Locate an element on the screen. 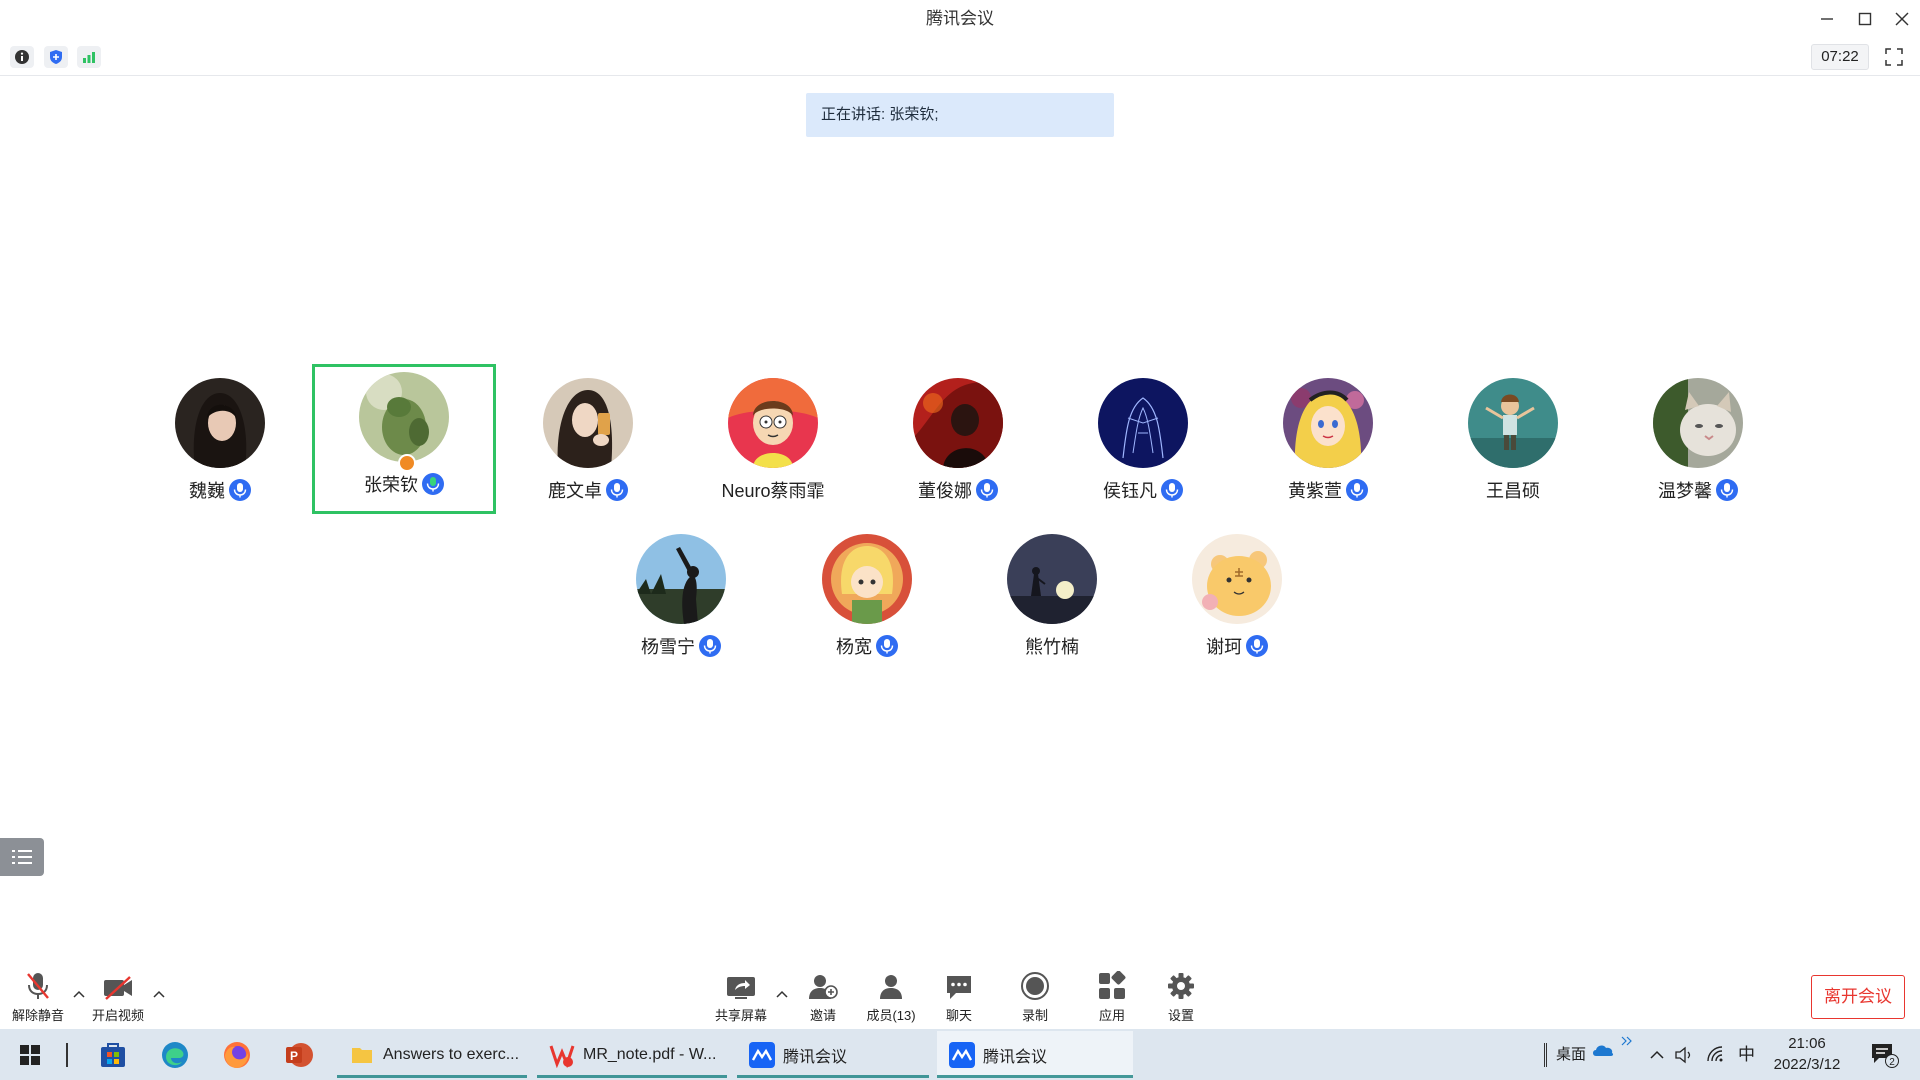 Image resolution: width=1920 pixels, height=1080 pixels. list-toggle-button is located at coordinates (22, 857).